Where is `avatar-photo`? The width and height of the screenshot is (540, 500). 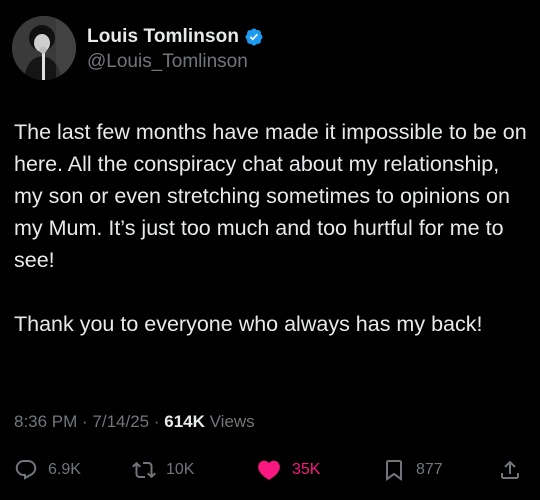 avatar-photo is located at coordinates (44, 48).